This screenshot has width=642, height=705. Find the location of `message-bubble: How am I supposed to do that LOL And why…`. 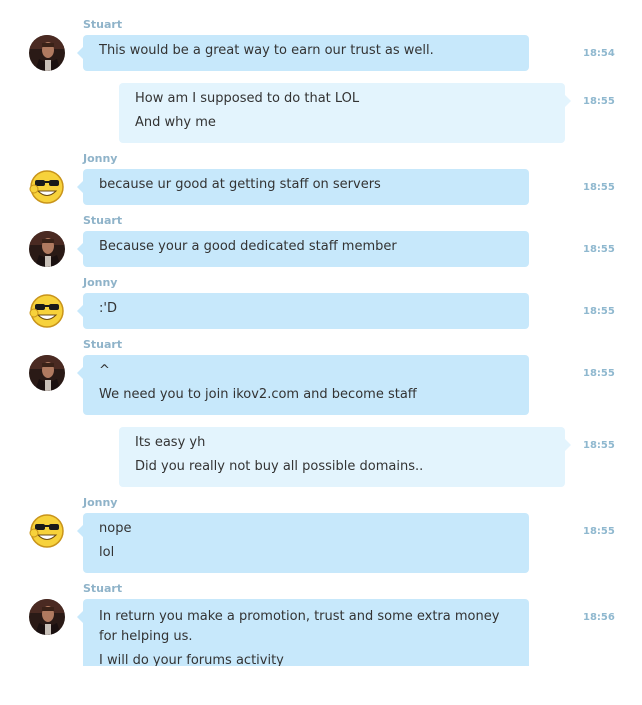

message-bubble: How am I supposed to do that LOL And why… is located at coordinates (345, 113).